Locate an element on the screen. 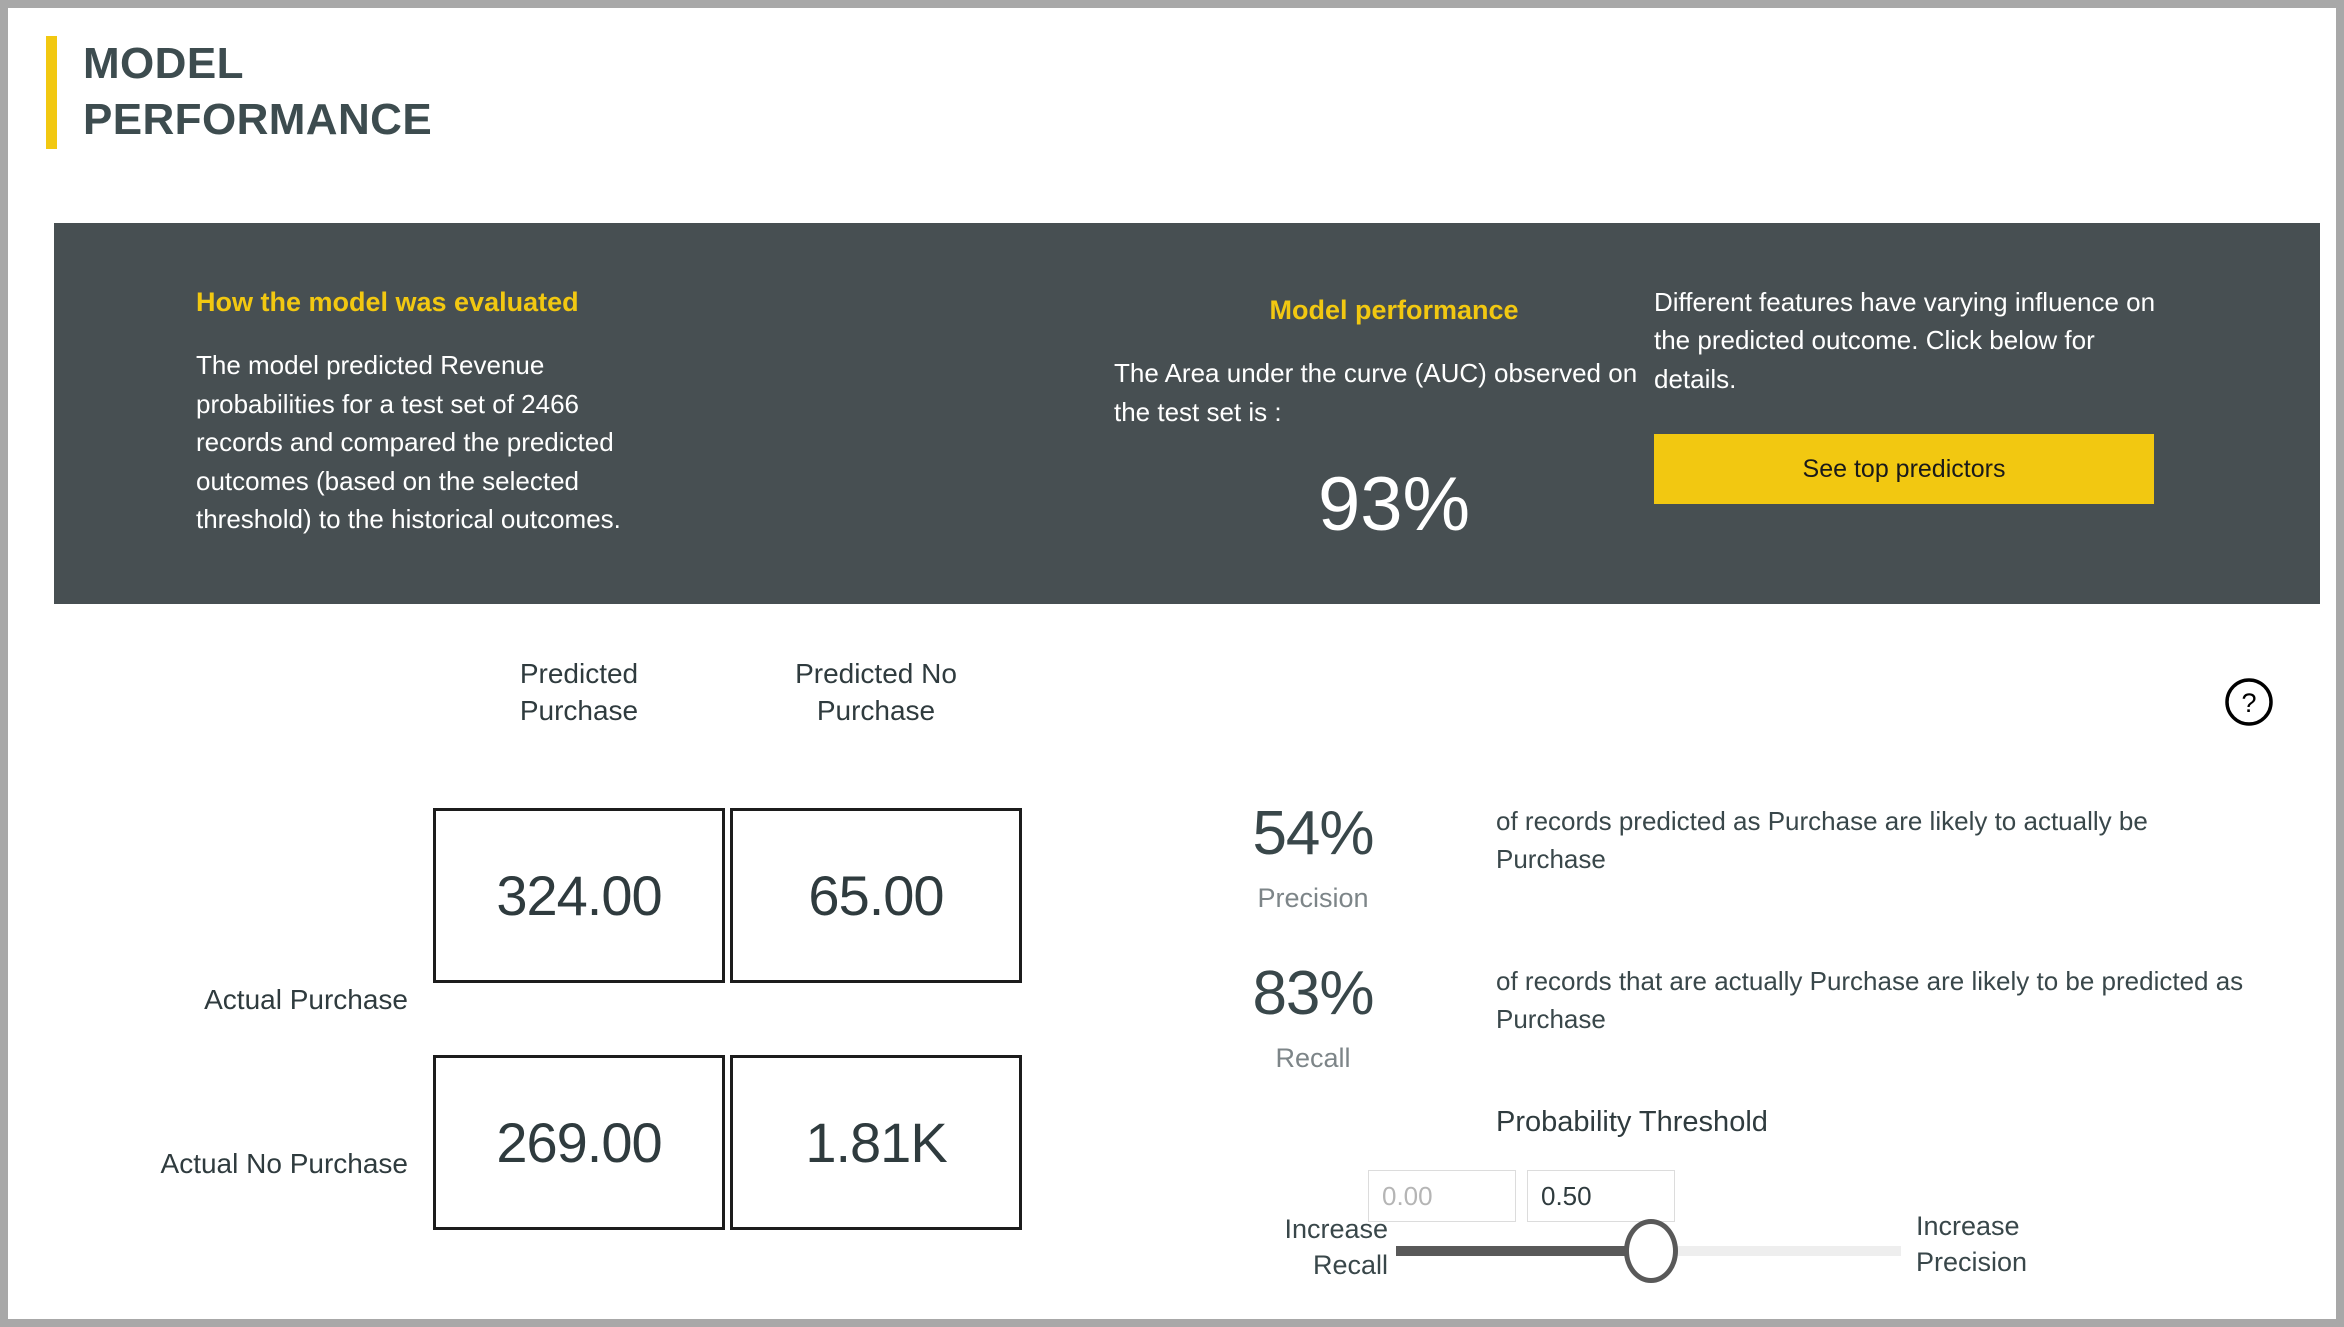 This screenshot has height=1327, width=2344. recall-metric: 83% Recall is located at coordinates (1313, 1018).